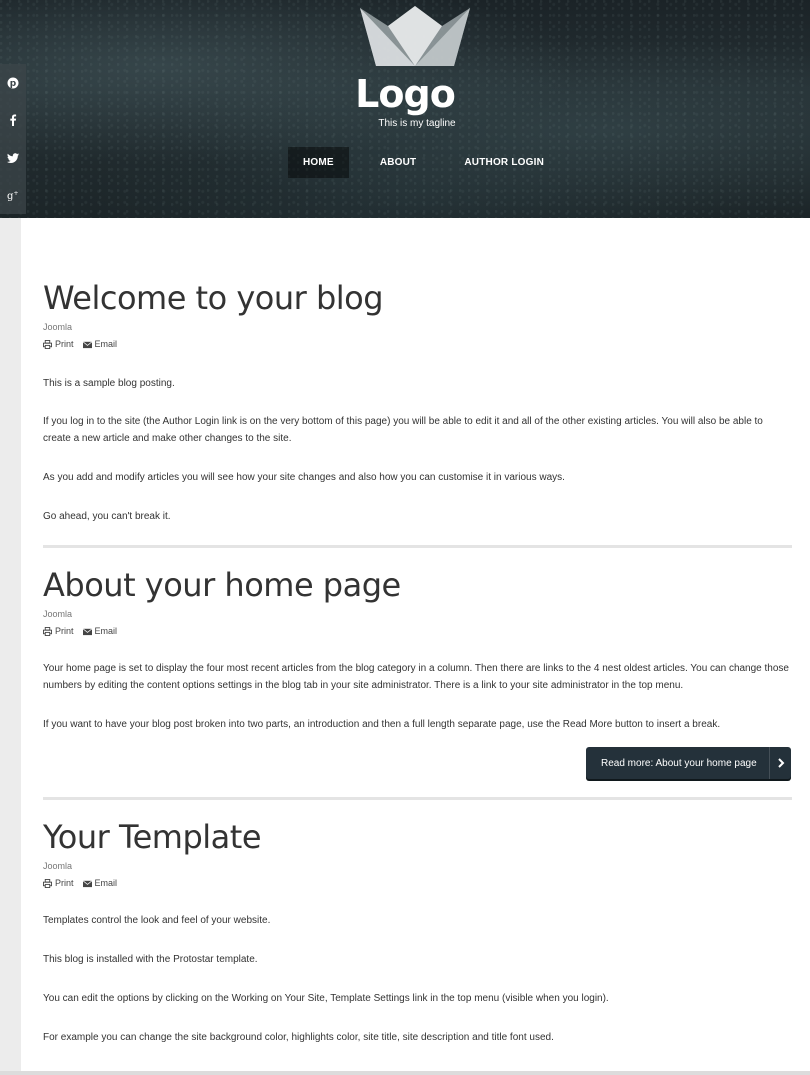 This screenshot has height=1075, width=810. Describe the element at coordinates (679, 763) in the screenshot. I see `read-more-label: Read more: About your home page` at that location.